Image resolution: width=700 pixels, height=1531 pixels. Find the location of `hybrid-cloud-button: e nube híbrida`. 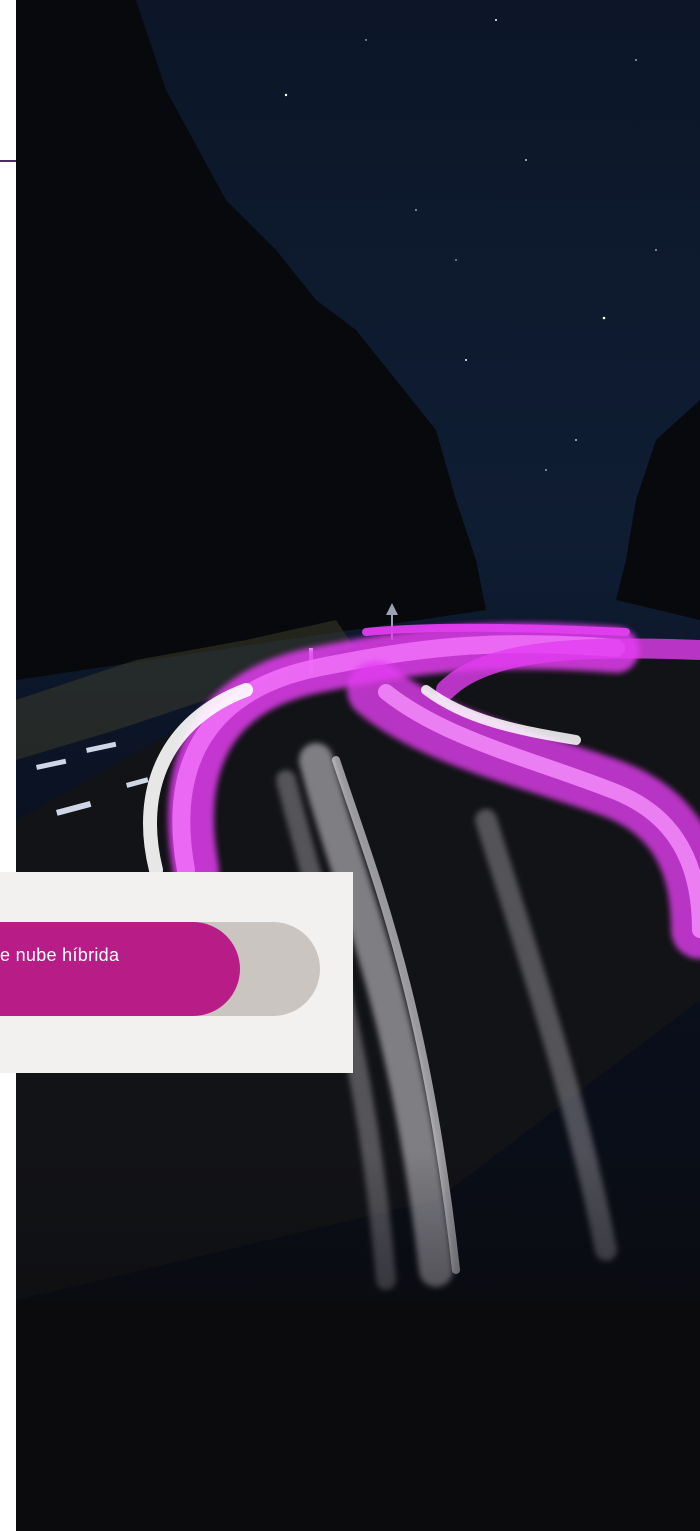

hybrid-cloud-button: e nube híbrida is located at coordinates (120, 969).